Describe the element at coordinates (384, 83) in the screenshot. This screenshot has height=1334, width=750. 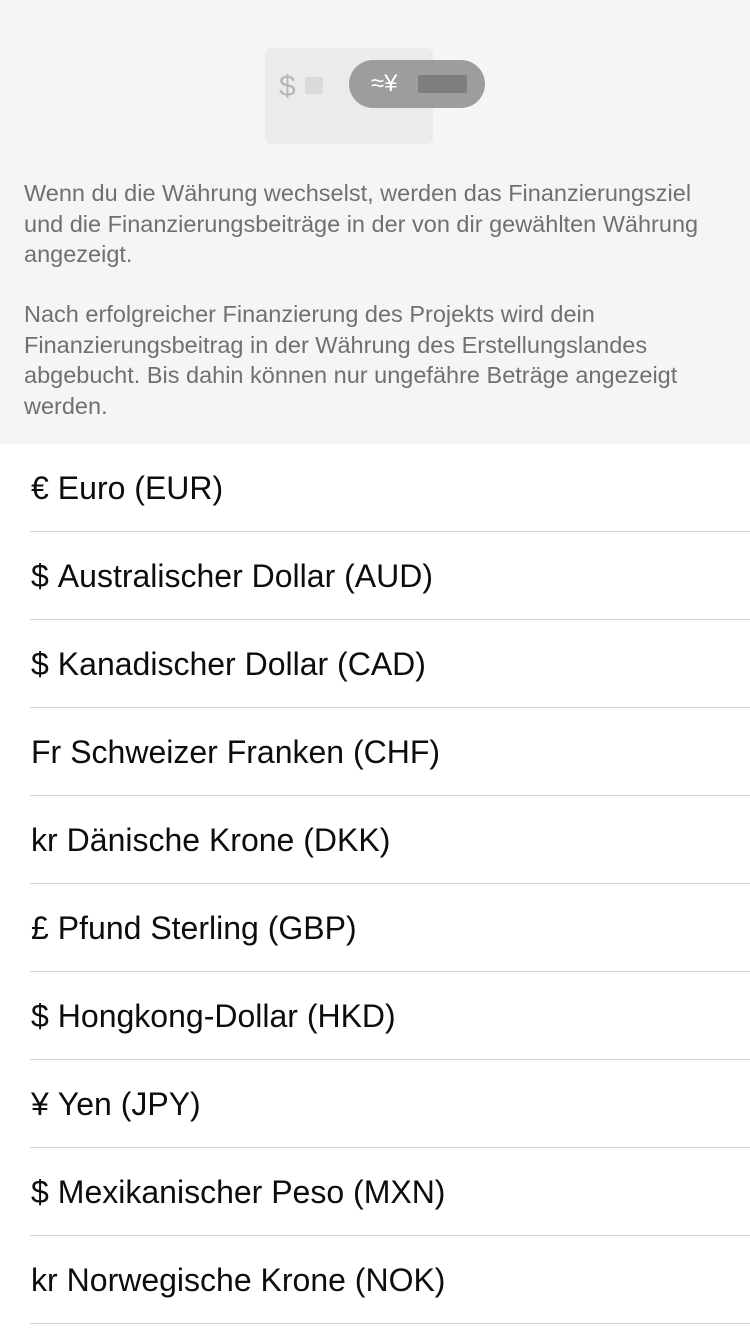
I see `approx-yen-icon: ≈¥` at that location.